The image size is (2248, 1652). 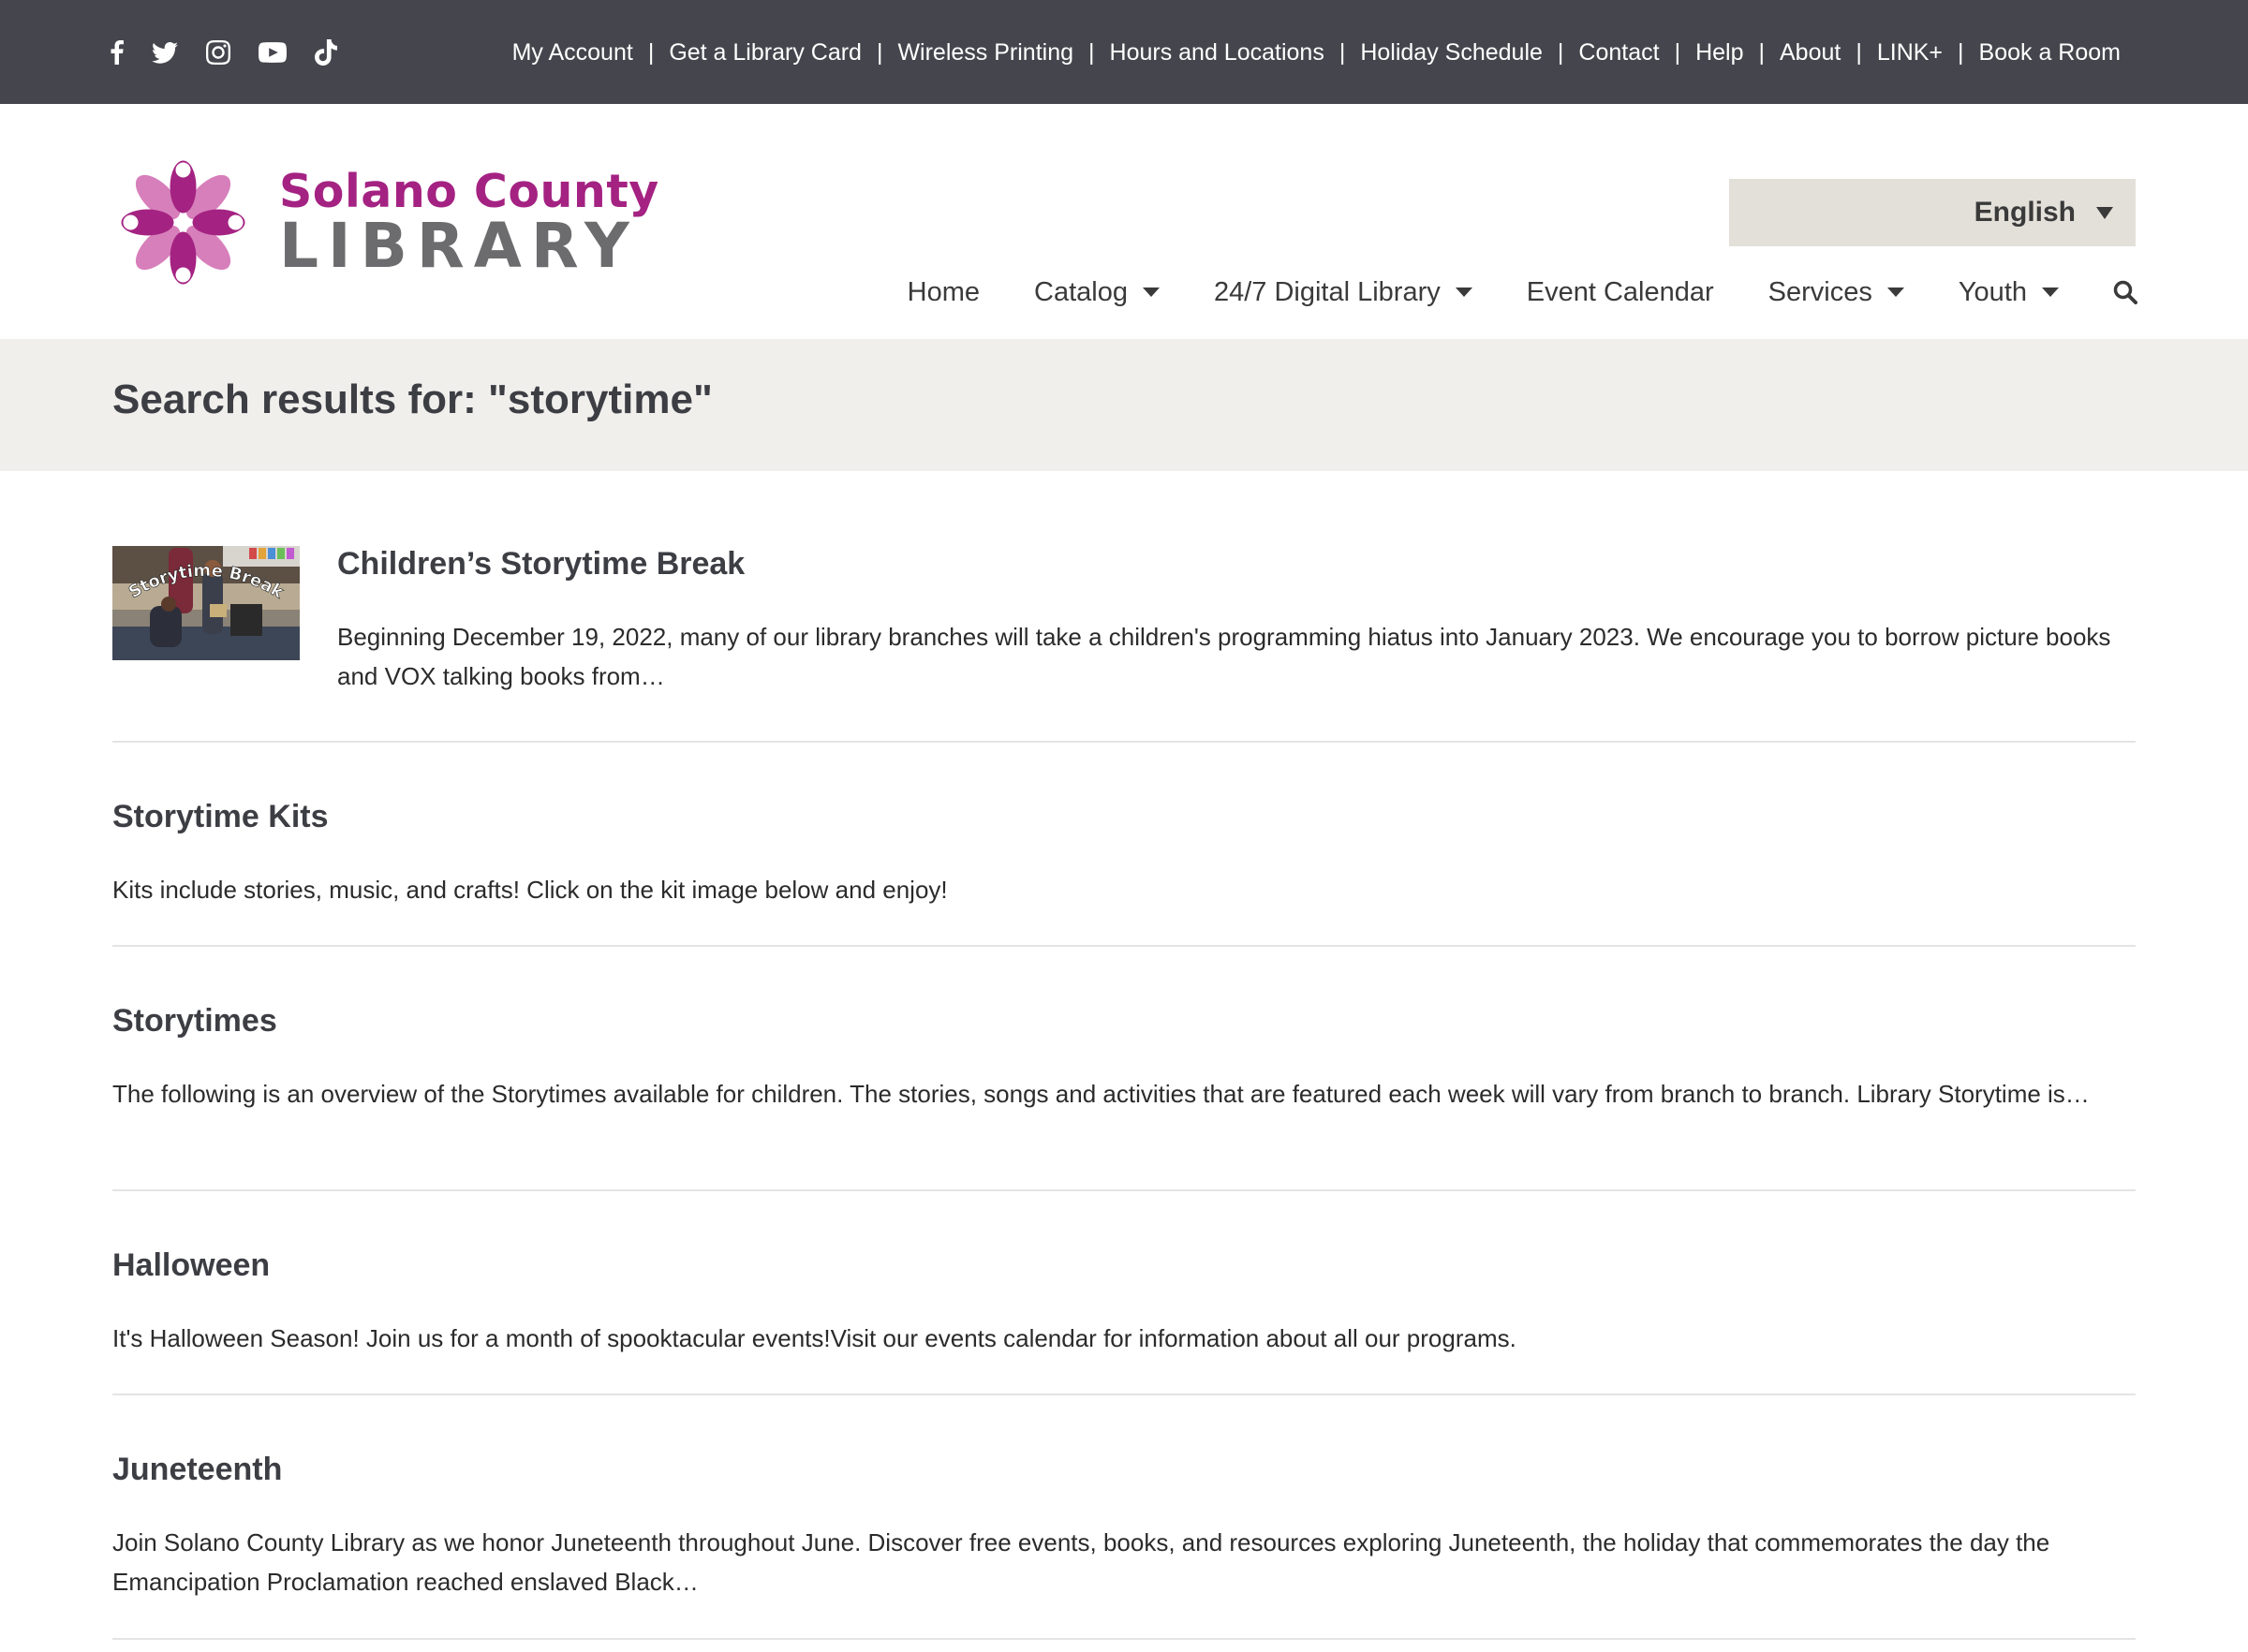 I want to click on facebook-icon, so click(x=117, y=52).